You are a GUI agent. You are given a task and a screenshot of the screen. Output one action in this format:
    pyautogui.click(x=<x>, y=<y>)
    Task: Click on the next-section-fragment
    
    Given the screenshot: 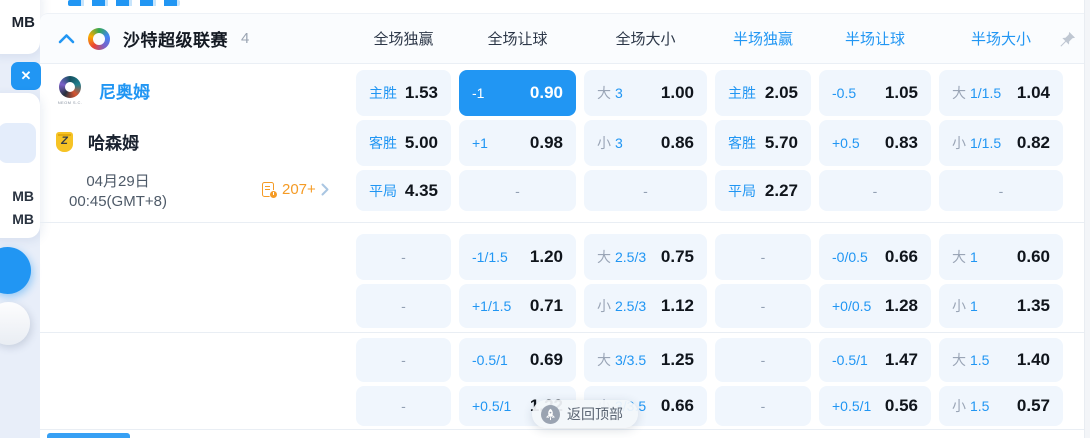 What is the action you would take?
    pyautogui.click(x=88, y=435)
    